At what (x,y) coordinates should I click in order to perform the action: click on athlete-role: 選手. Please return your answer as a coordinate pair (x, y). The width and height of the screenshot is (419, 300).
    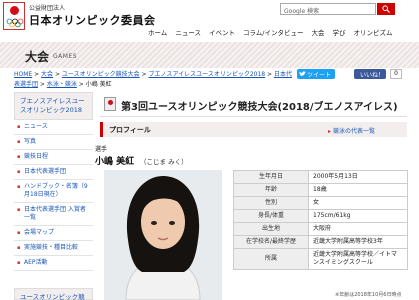
    Looking at the image, I should click on (101, 149).